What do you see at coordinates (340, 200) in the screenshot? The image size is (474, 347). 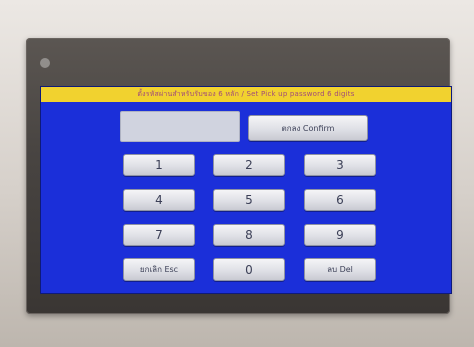 I see `key-6-button: 6` at bounding box center [340, 200].